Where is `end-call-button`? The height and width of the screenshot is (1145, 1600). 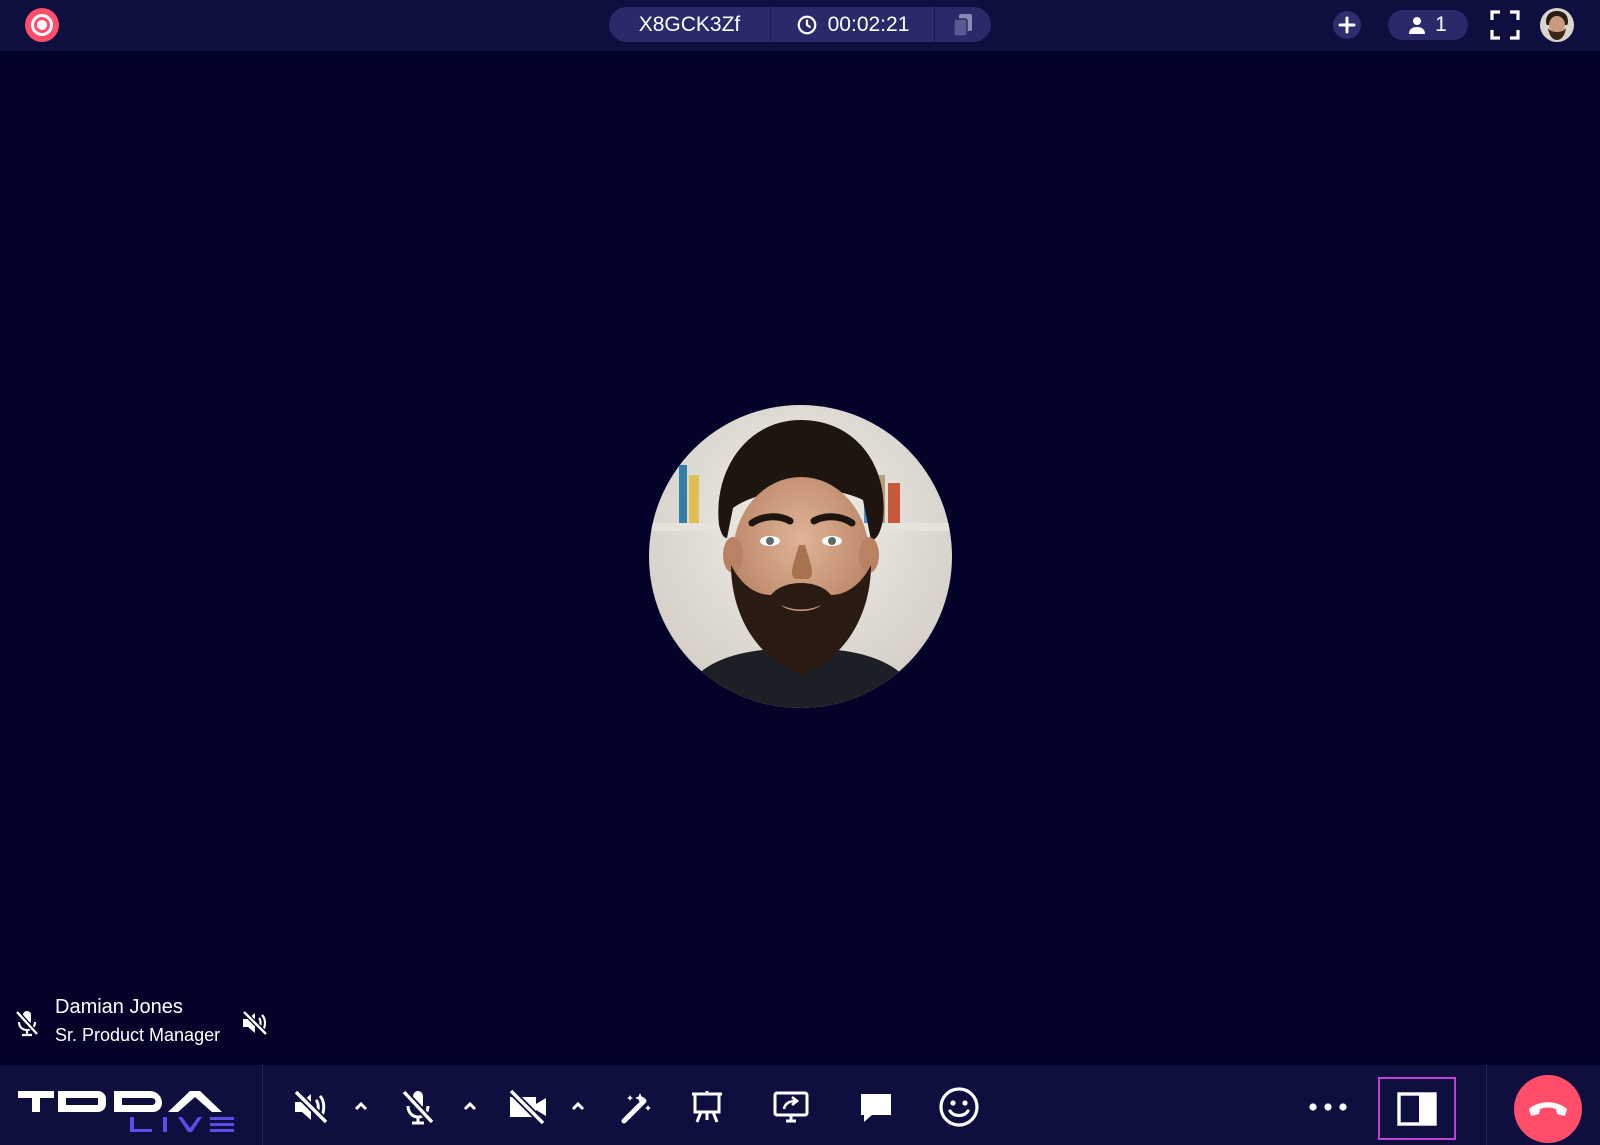 end-call-button is located at coordinates (1548, 1109).